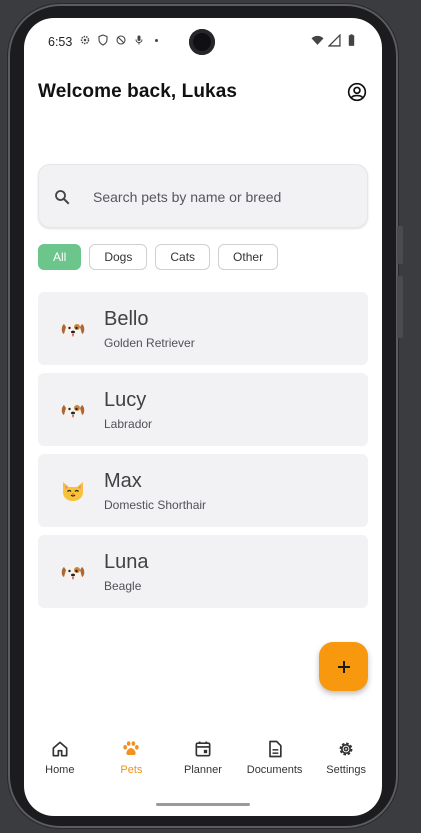  I want to click on search-icon, so click(62, 197).